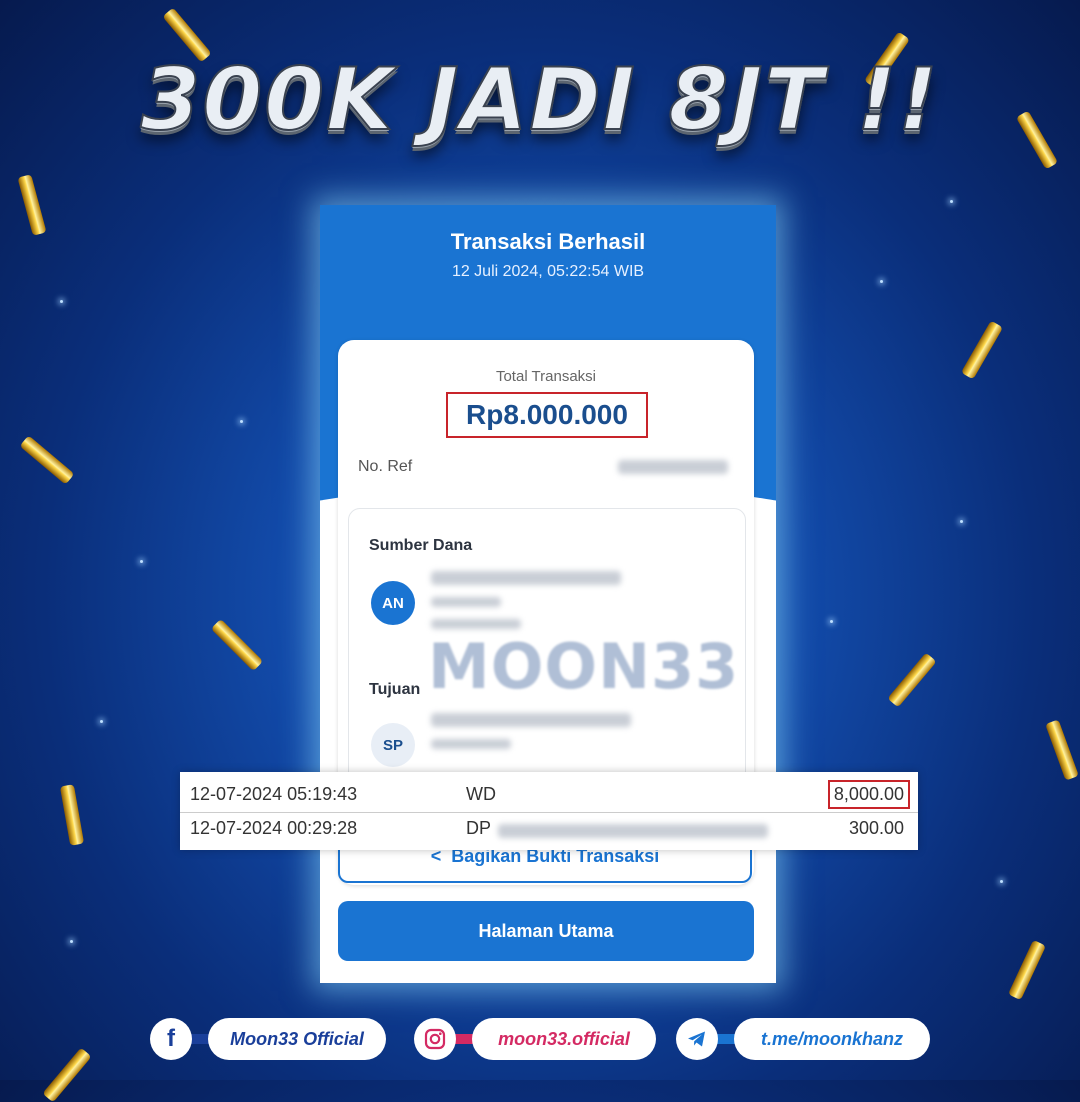 Image resolution: width=1080 pixels, height=1102 pixels. I want to click on receipt-title: Transaksi Berhasil, so click(548, 241).